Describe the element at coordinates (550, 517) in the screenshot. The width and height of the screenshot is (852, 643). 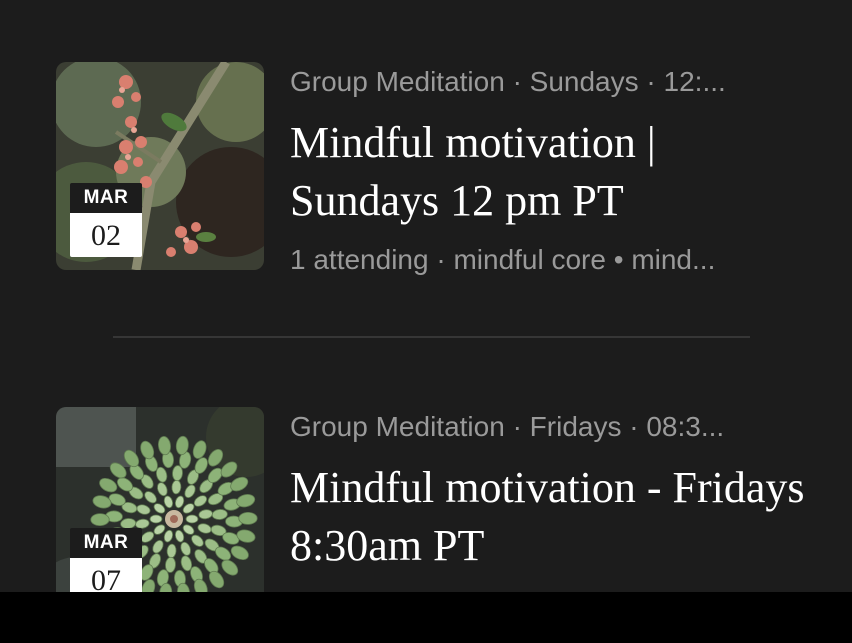
I see `event-title: Mindful motivation - Fridays 8:30am PT` at that location.